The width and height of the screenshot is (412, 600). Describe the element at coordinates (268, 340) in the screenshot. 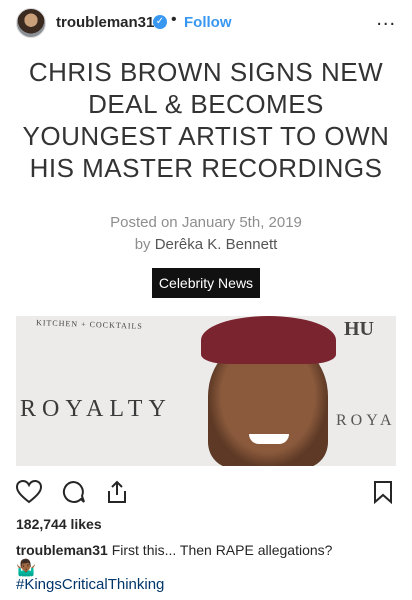

I see `cap-shape` at that location.